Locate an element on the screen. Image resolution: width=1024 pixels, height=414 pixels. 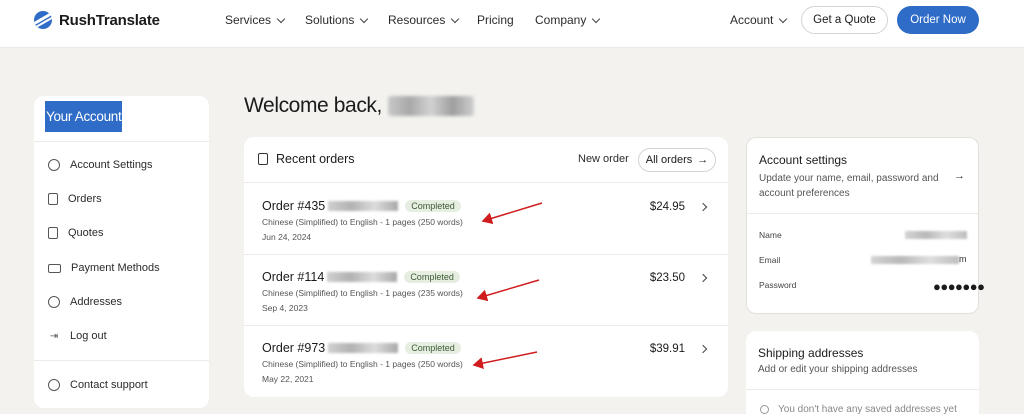
nav-company: Company is located at coordinates (568, 20).